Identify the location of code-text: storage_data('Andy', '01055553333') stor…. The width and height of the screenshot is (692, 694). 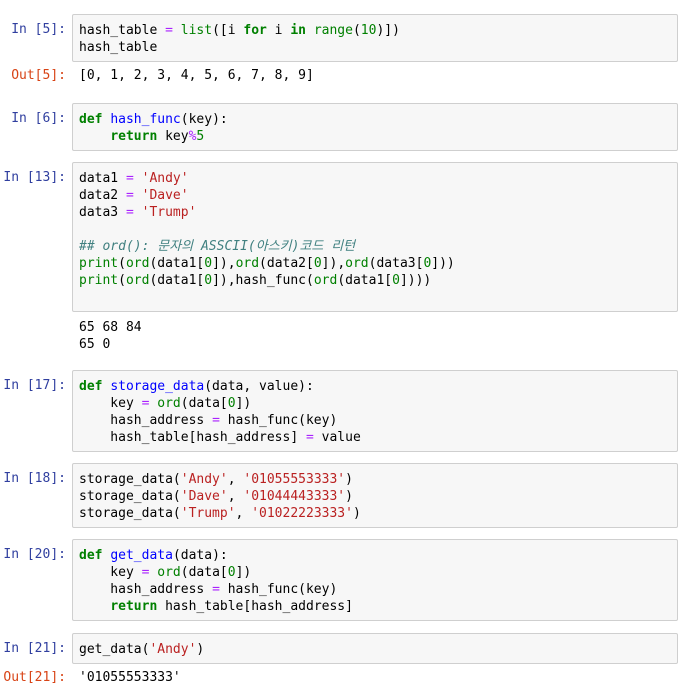
(220, 496).